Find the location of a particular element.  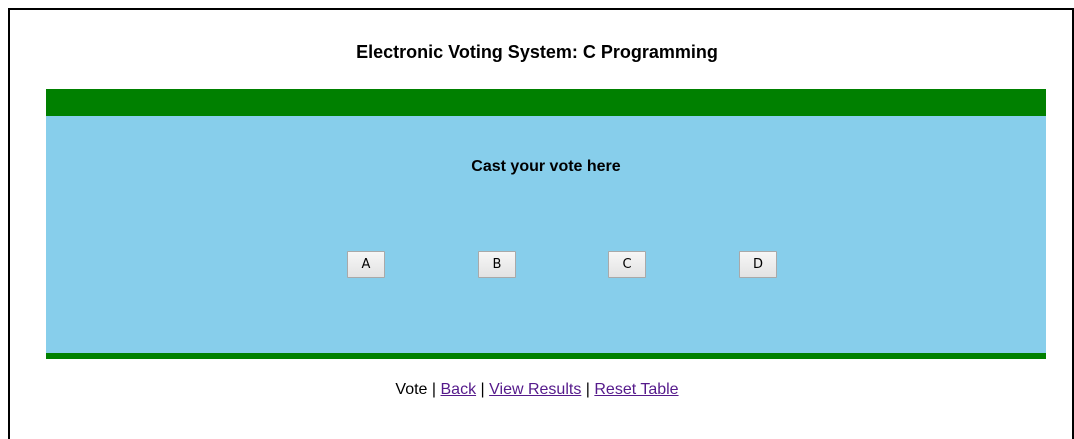

reset-table-link: Reset Table is located at coordinates (636, 389).